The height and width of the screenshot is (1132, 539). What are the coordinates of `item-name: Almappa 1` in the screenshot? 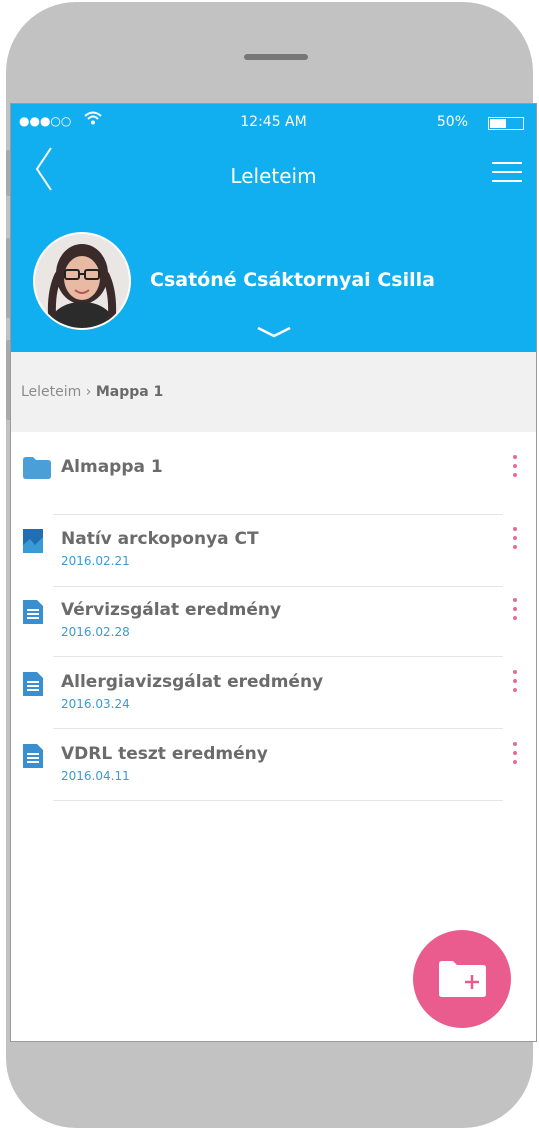 It's located at (112, 467).